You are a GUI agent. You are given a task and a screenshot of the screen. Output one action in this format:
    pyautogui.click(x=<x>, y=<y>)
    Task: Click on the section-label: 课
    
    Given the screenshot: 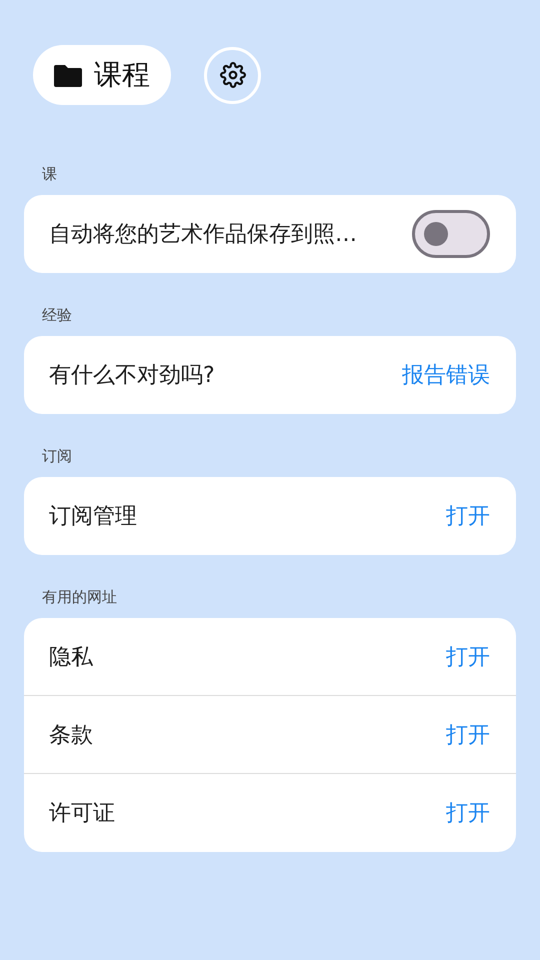 What is the action you would take?
    pyautogui.click(x=49, y=174)
    